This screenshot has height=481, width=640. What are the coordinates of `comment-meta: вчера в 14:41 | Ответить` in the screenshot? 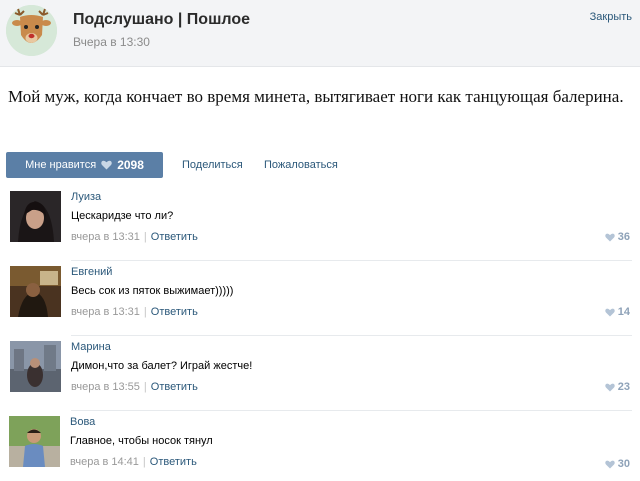 It's located at (133, 462).